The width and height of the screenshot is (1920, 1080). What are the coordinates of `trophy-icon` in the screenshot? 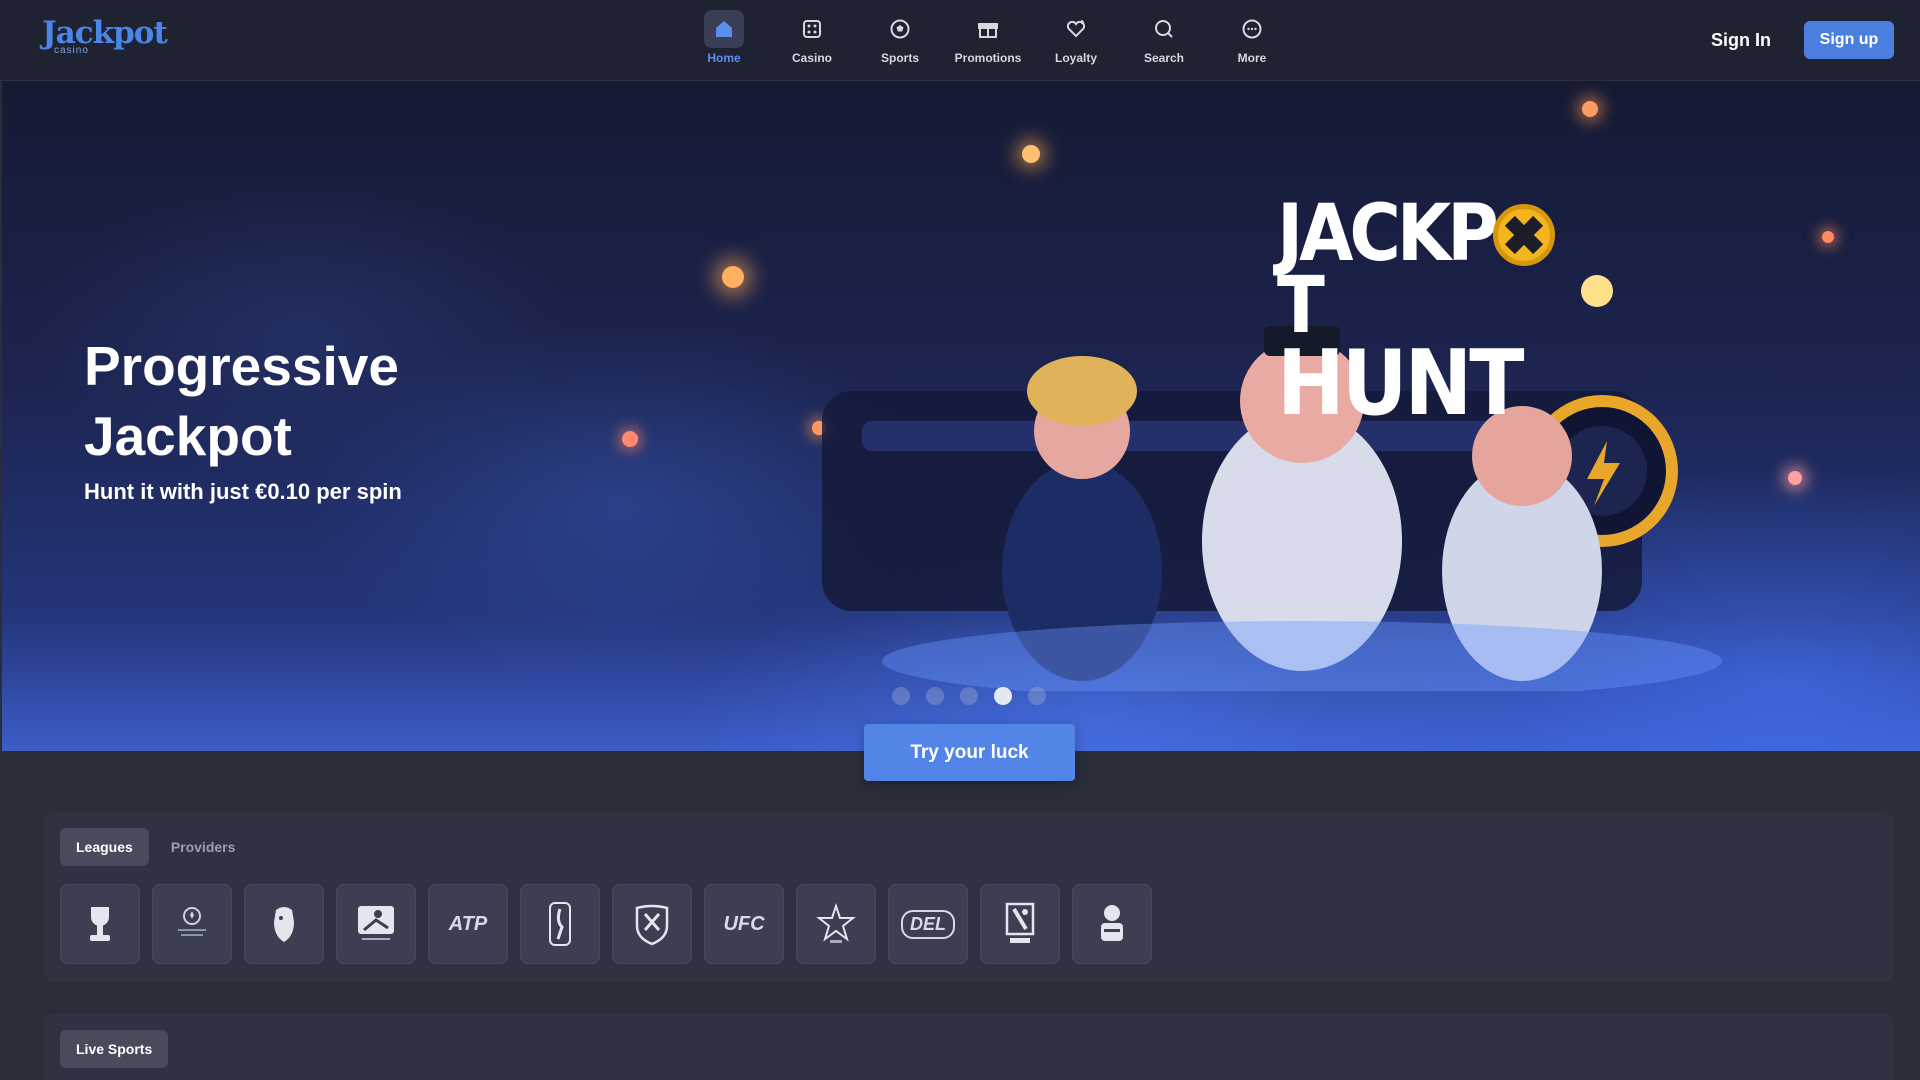 It's located at (100, 924).